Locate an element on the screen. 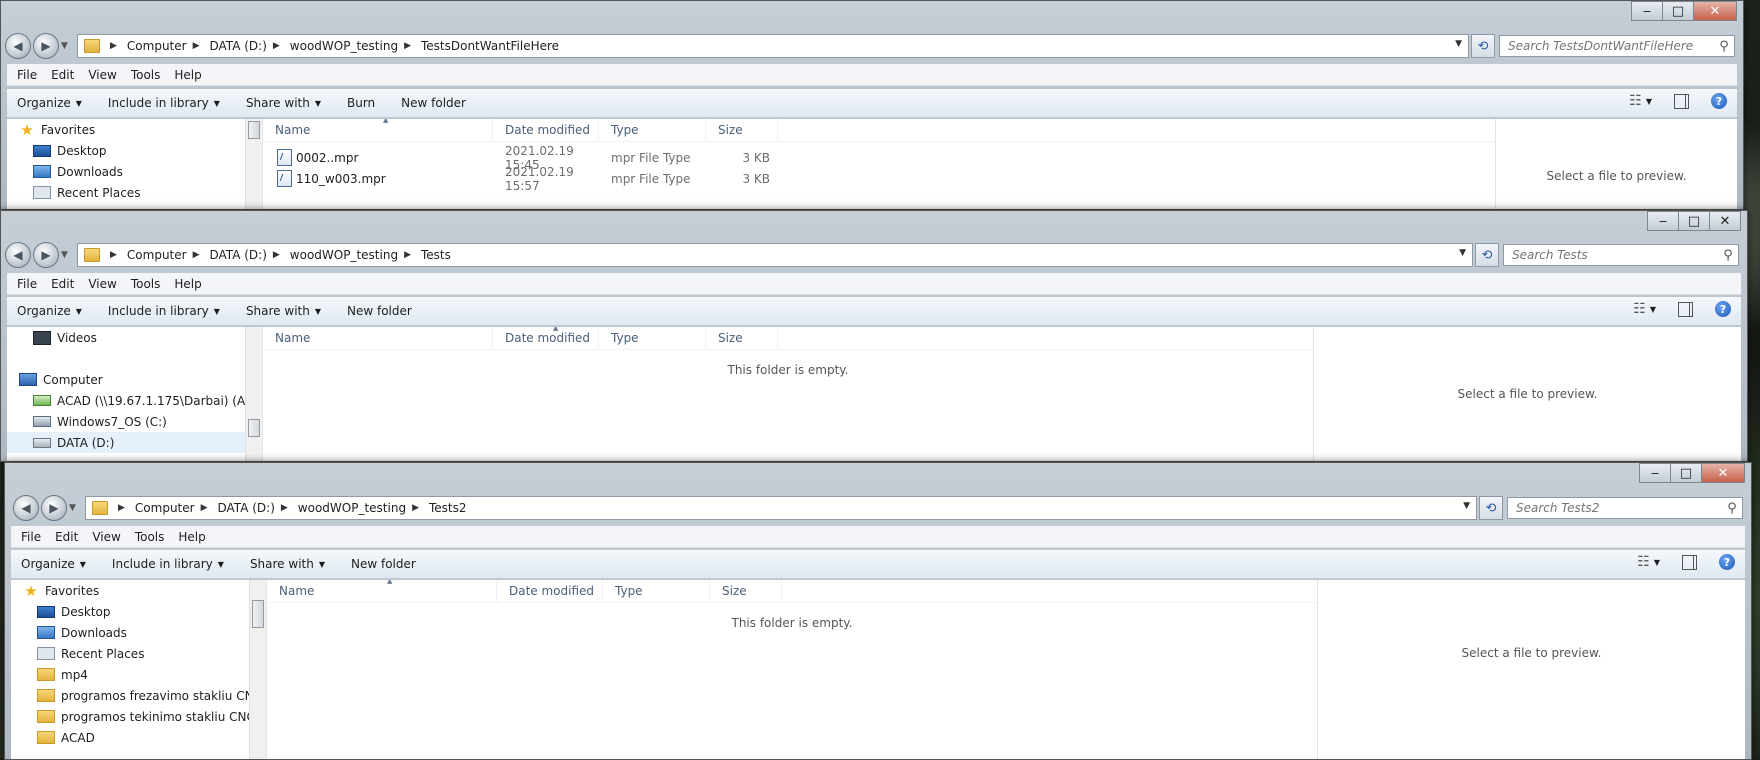  breadcrumb-current-folder: Tests is located at coordinates (436, 255).